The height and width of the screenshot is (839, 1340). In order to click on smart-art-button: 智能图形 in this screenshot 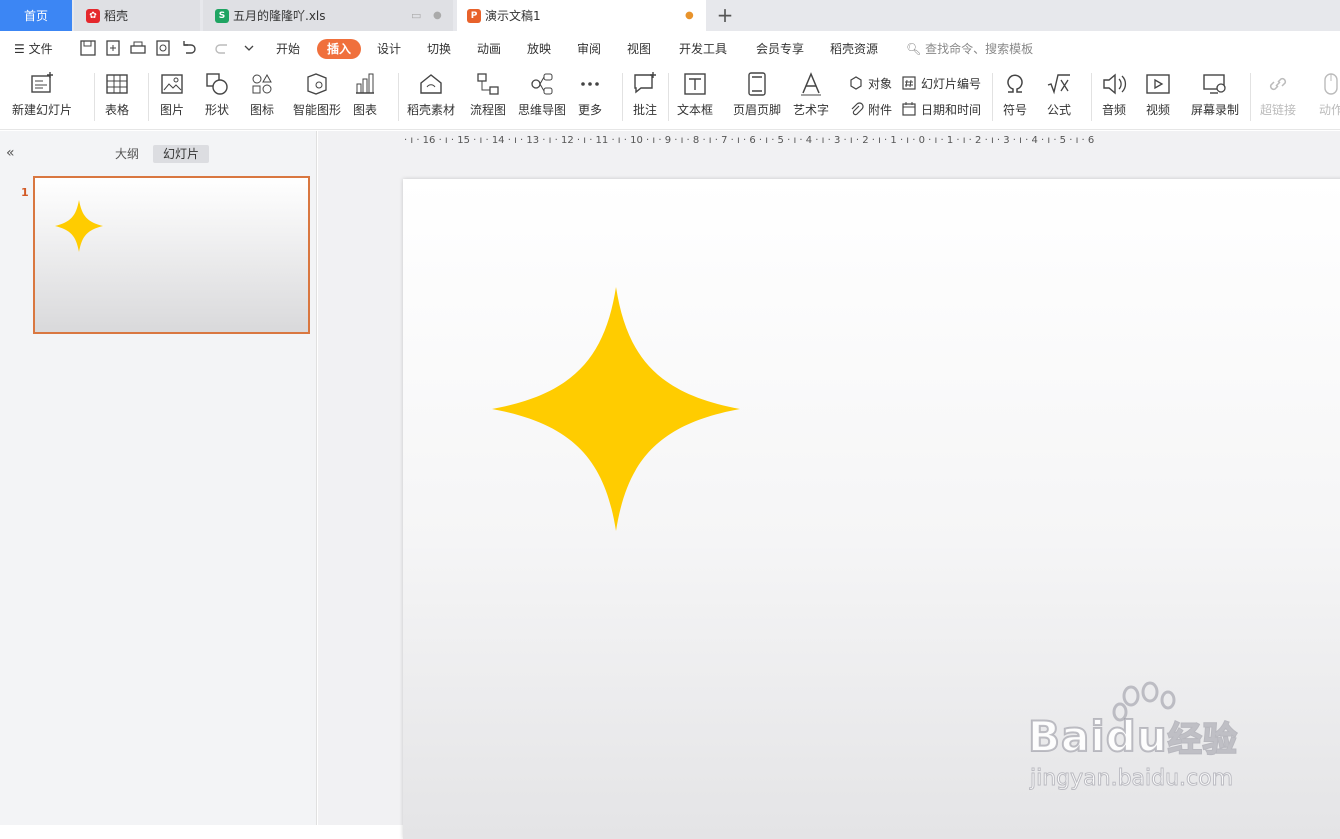, I will do `click(317, 97)`.